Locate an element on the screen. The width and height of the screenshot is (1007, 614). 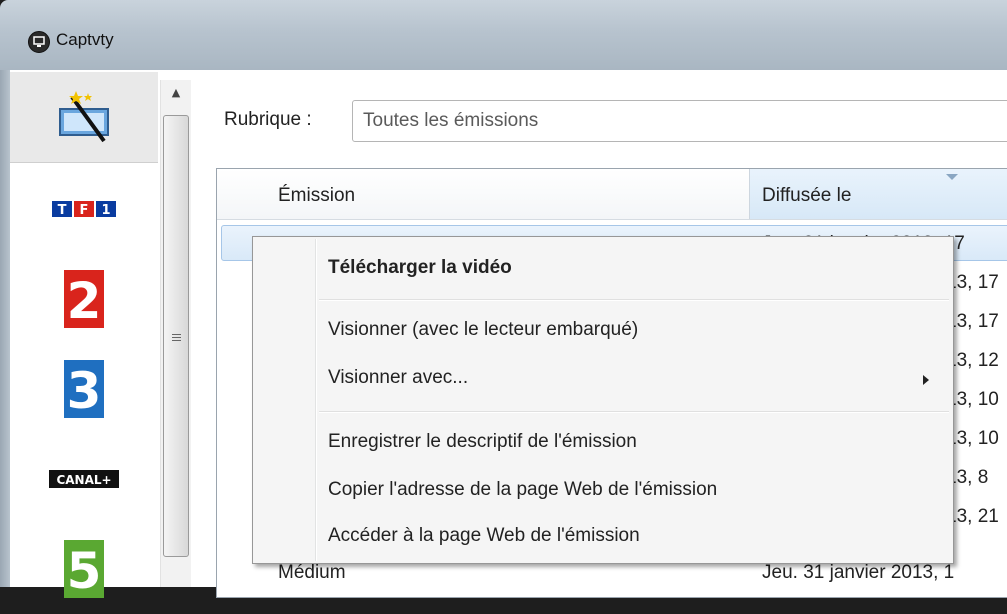
table-cell-date: 13, 8 is located at coordinates (967, 477).